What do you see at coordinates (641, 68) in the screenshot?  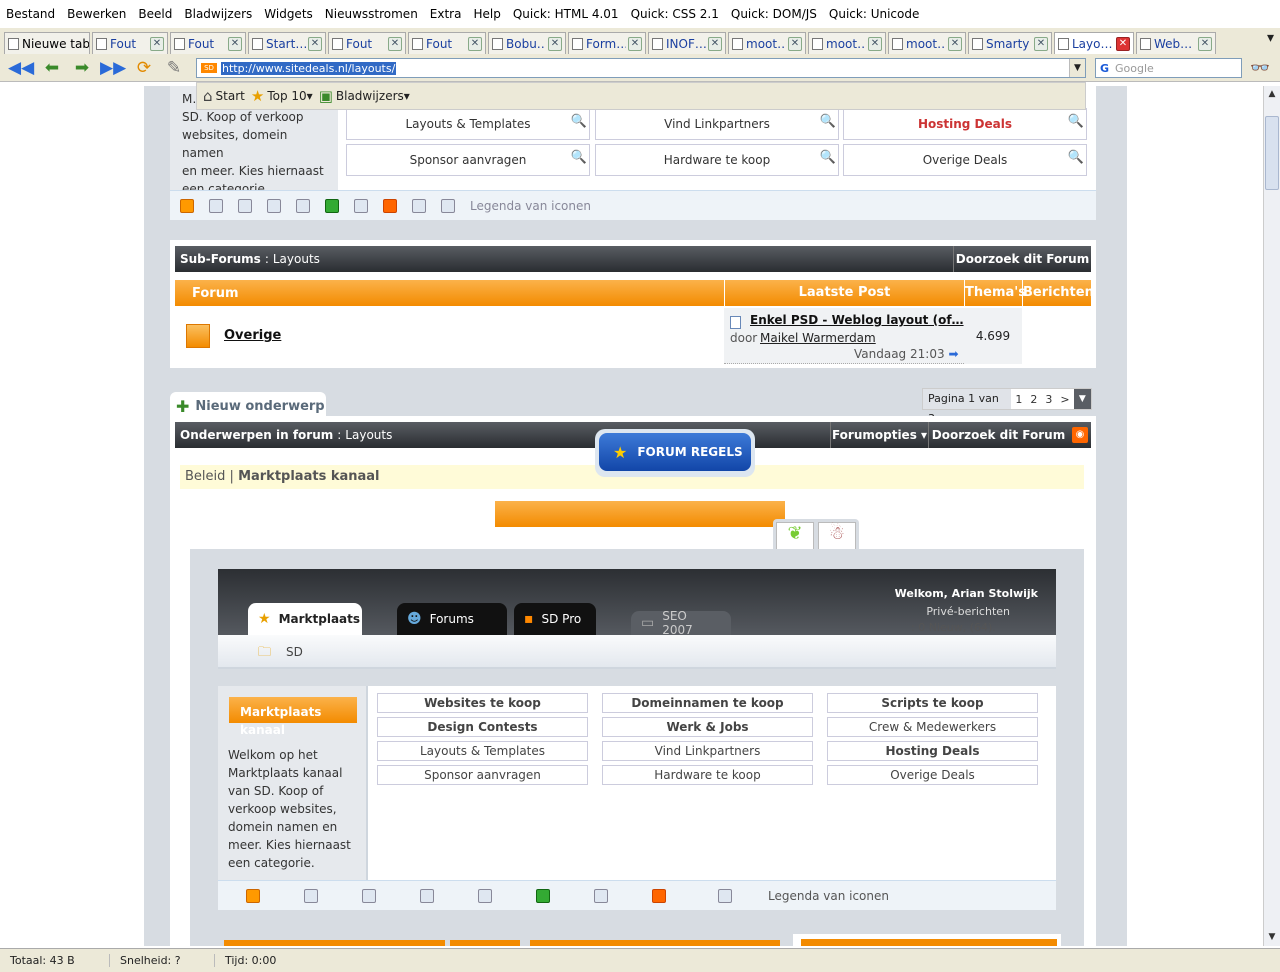 I see `address-bar: SD http://www.sitedeals.nl/layouts/ ▼` at bounding box center [641, 68].